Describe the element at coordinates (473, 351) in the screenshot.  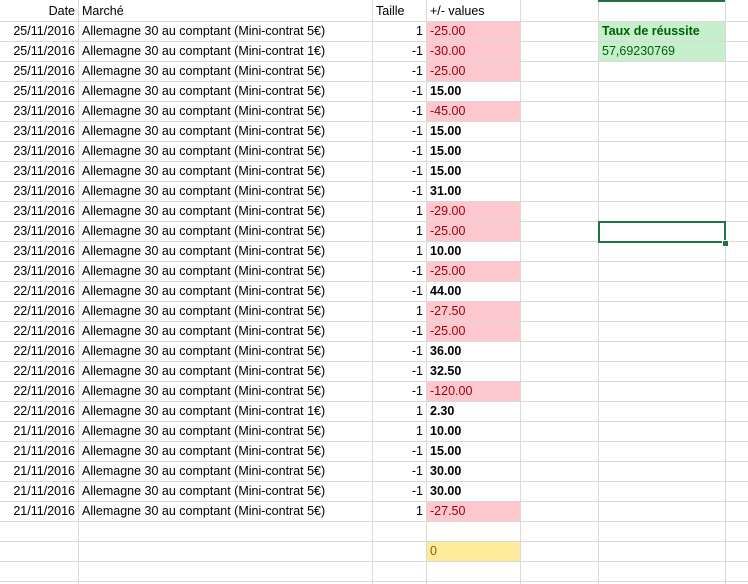
I see `cell-value: 36.00` at that location.